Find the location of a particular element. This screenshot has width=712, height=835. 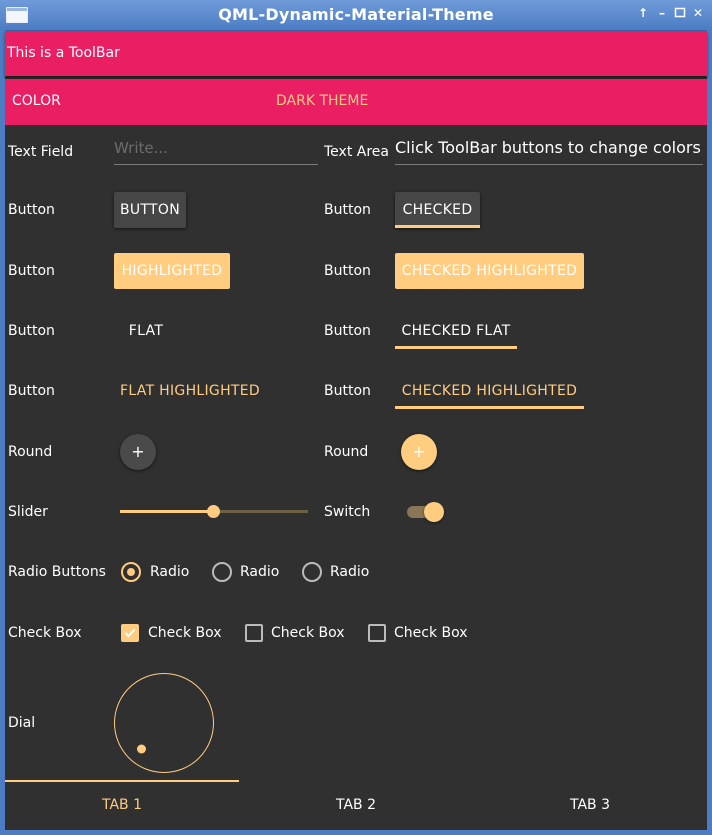

switch-thumb is located at coordinates (434, 512).